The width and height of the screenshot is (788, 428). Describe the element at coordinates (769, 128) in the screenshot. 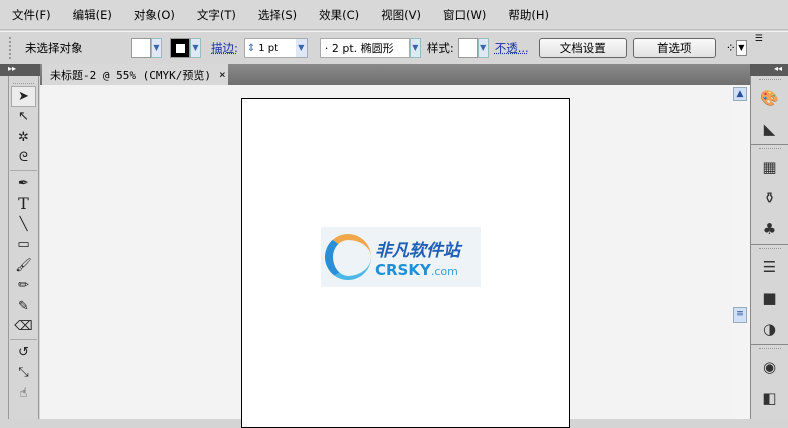

I see `color-guide-icon: ◣` at that location.